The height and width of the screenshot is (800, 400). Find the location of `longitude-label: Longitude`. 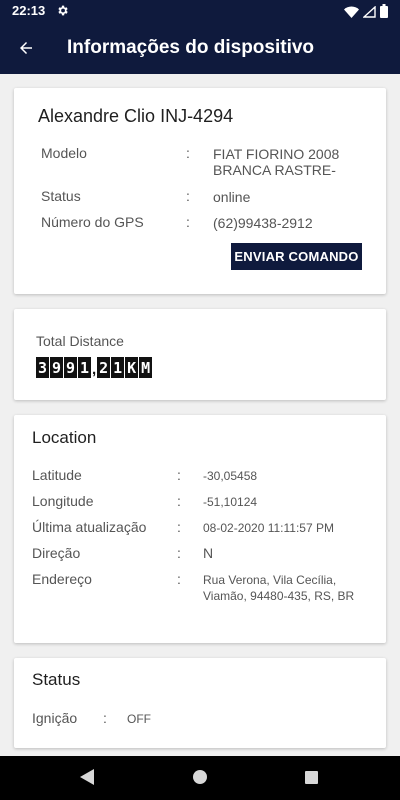

longitude-label: Longitude is located at coordinates (63, 501).